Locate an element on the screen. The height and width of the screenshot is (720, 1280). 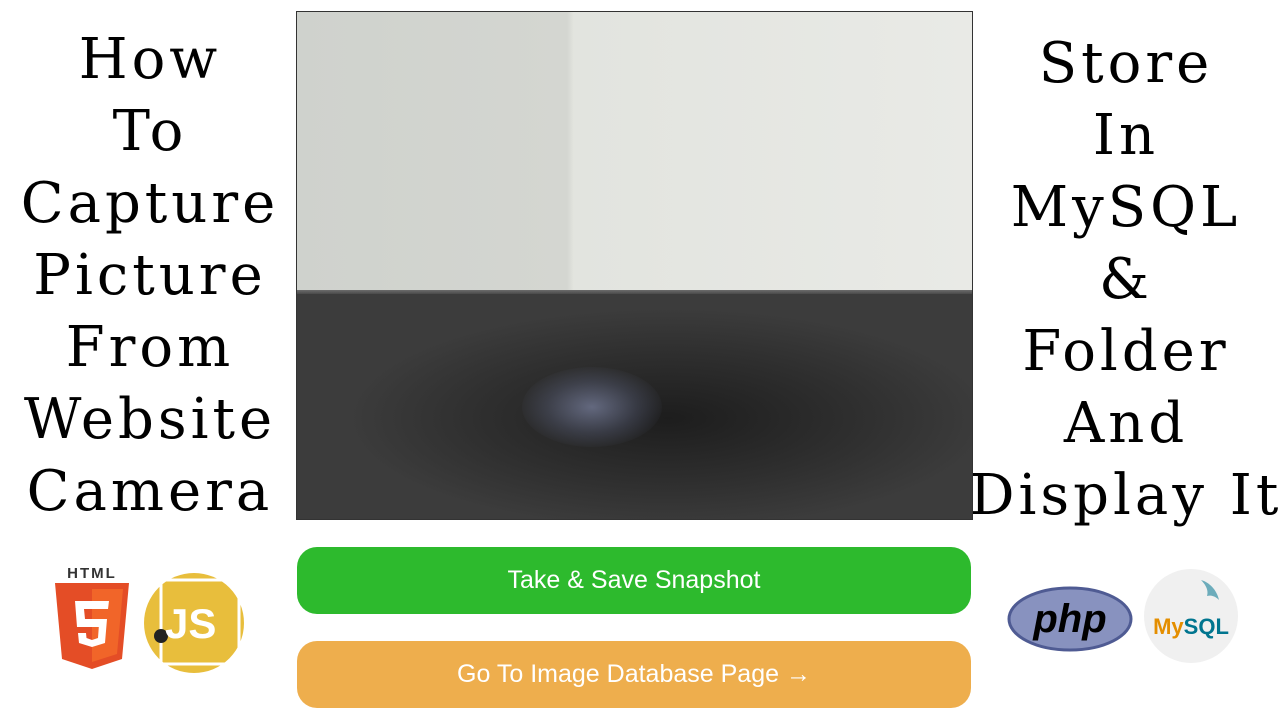
left-heading-line: Picture is located at coordinates (150, 275).